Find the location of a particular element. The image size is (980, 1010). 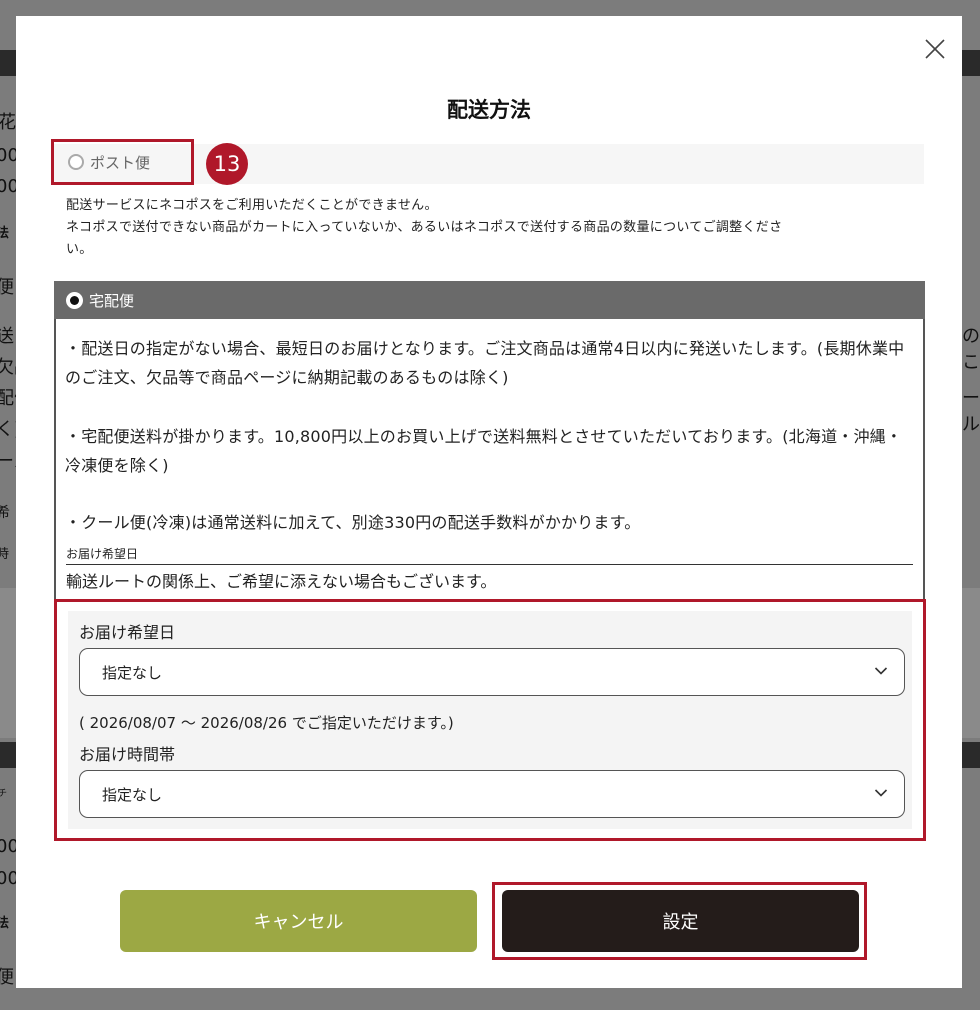

step-number-badge: 13 is located at coordinates (227, 164).